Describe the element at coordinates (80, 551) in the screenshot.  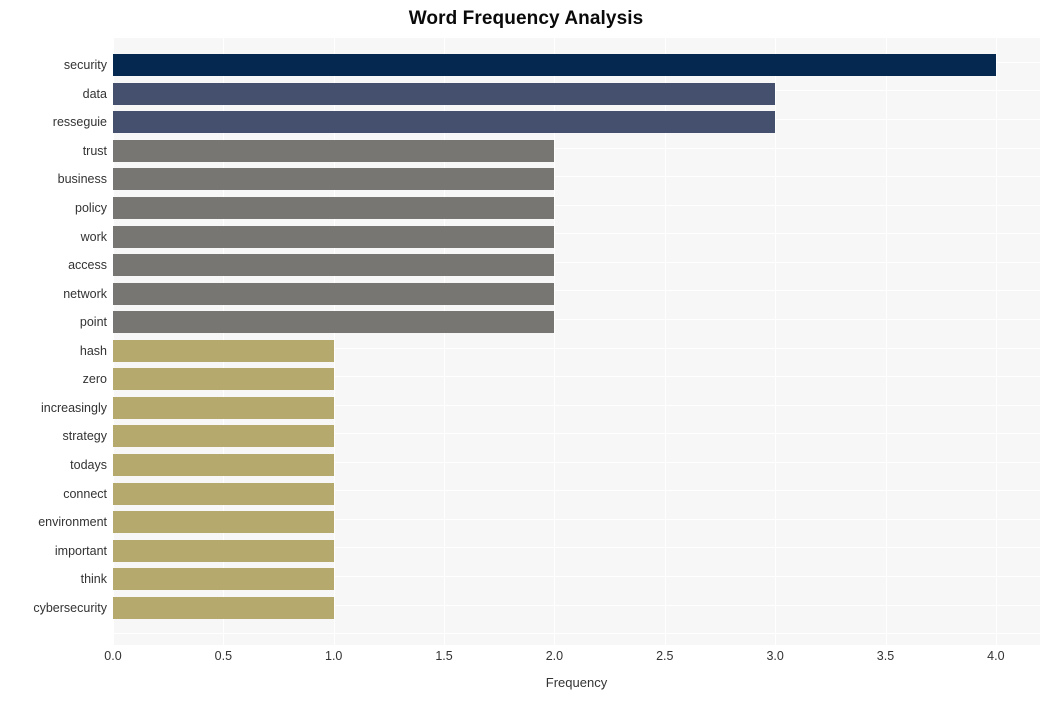
I see `y-axis-tick-label: important` at that location.